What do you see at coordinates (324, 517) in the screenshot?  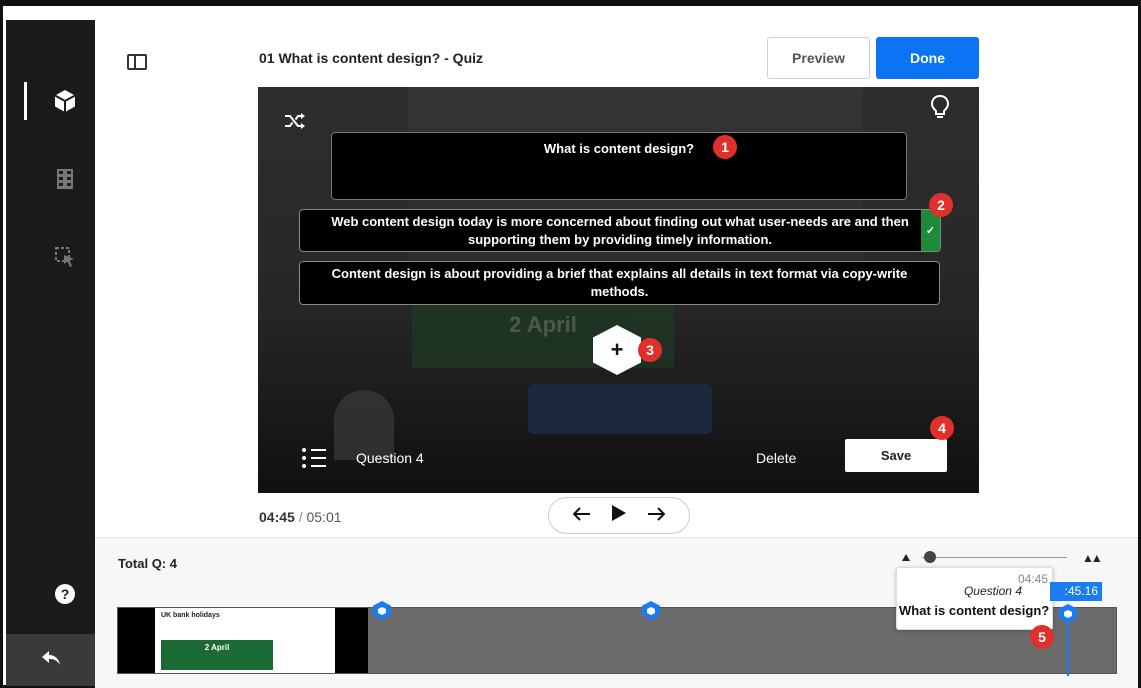 I see `duration-time: 05:01` at bounding box center [324, 517].